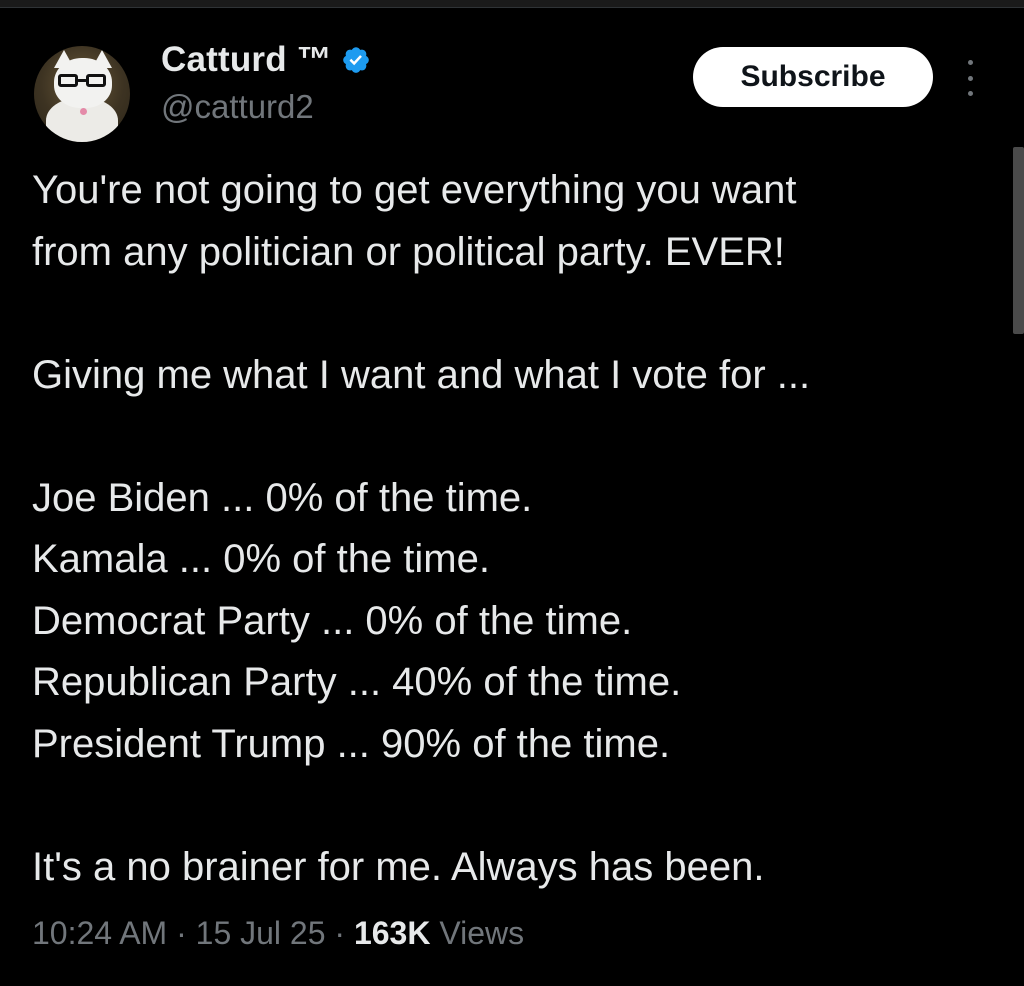 This screenshot has width=1024, height=986. What do you see at coordinates (84, 81) in the screenshot?
I see `glasses-icon` at bounding box center [84, 81].